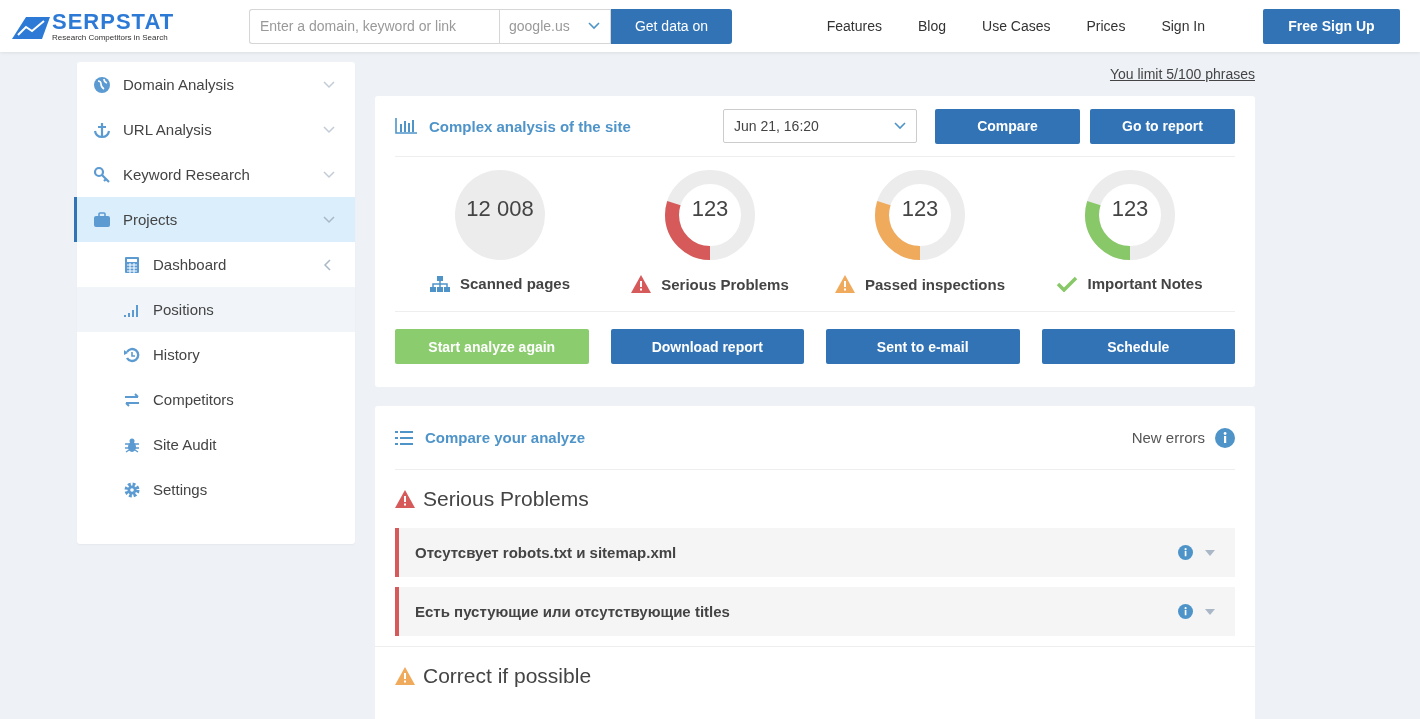  What do you see at coordinates (1106, 26) in the screenshot?
I see `nav-link: Prices` at bounding box center [1106, 26].